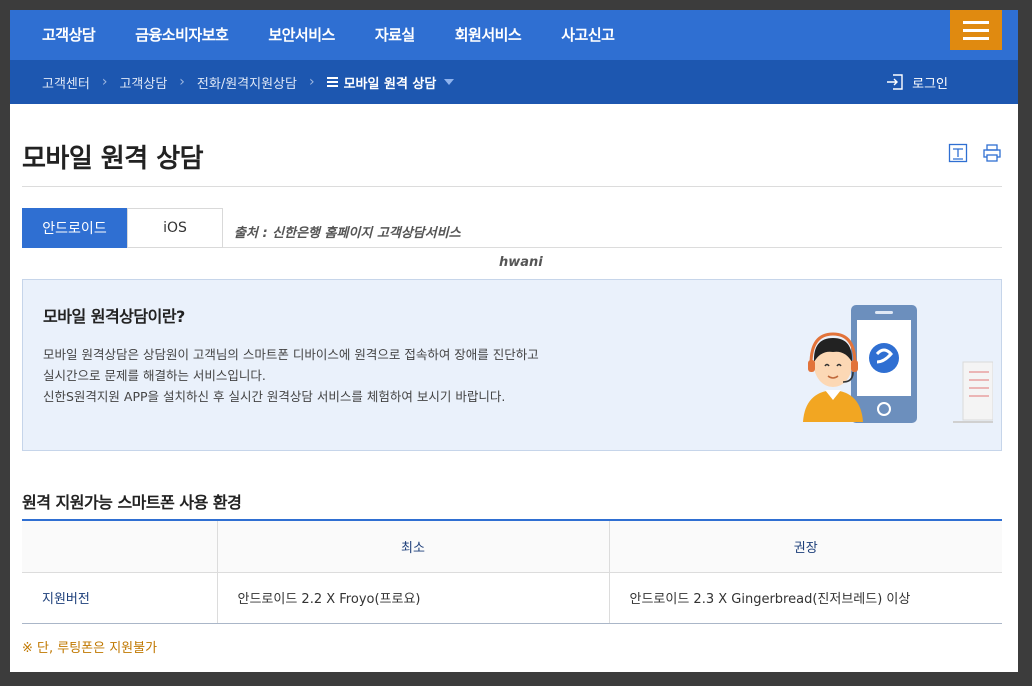 This screenshot has height=686, width=1032. Describe the element at coordinates (975, 153) in the screenshot. I see `page-tools` at that location.